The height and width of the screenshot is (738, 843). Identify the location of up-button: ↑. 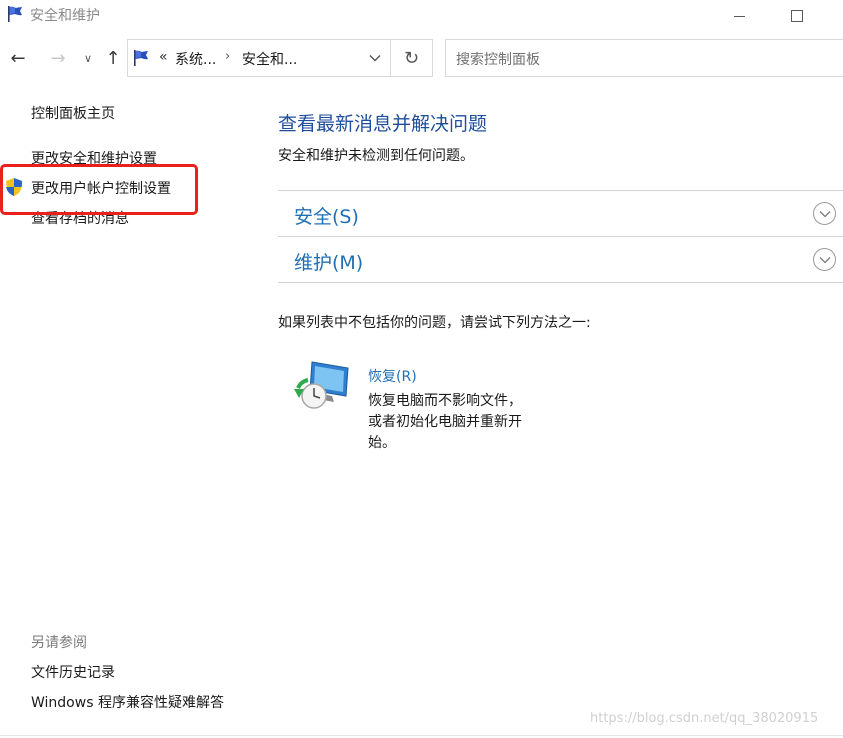
(113, 58).